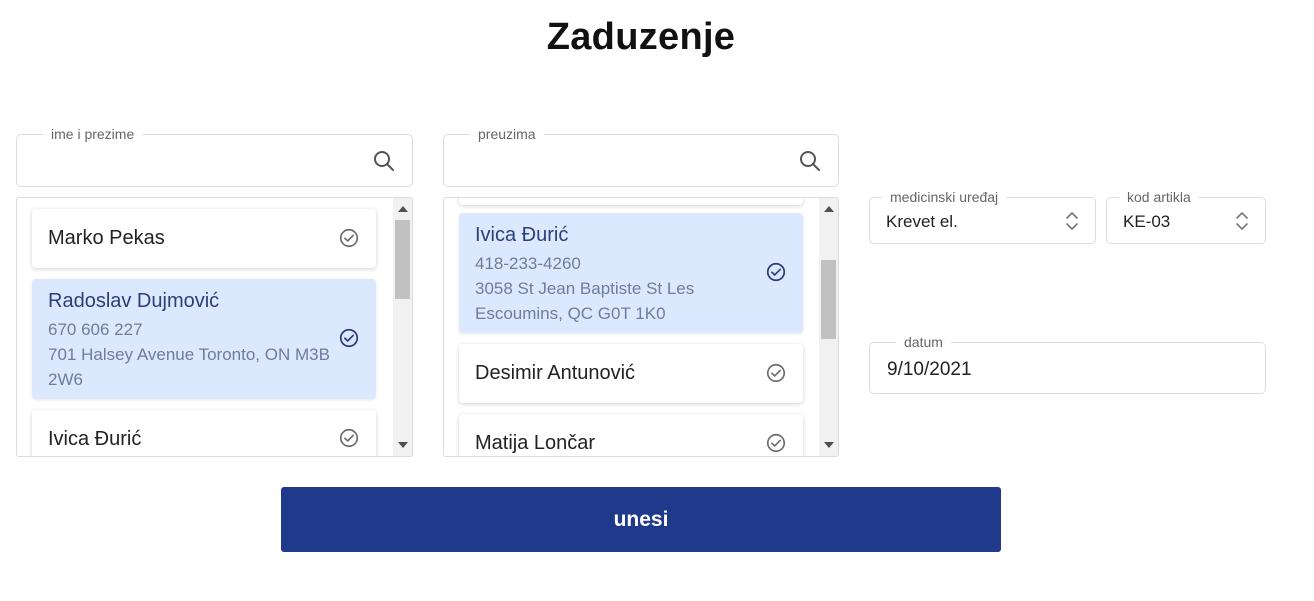  What do you see at coordinates (204, 433) in the screenshot?
I see `list-item: Ivica Đurić` at bounding box center [204, 433].